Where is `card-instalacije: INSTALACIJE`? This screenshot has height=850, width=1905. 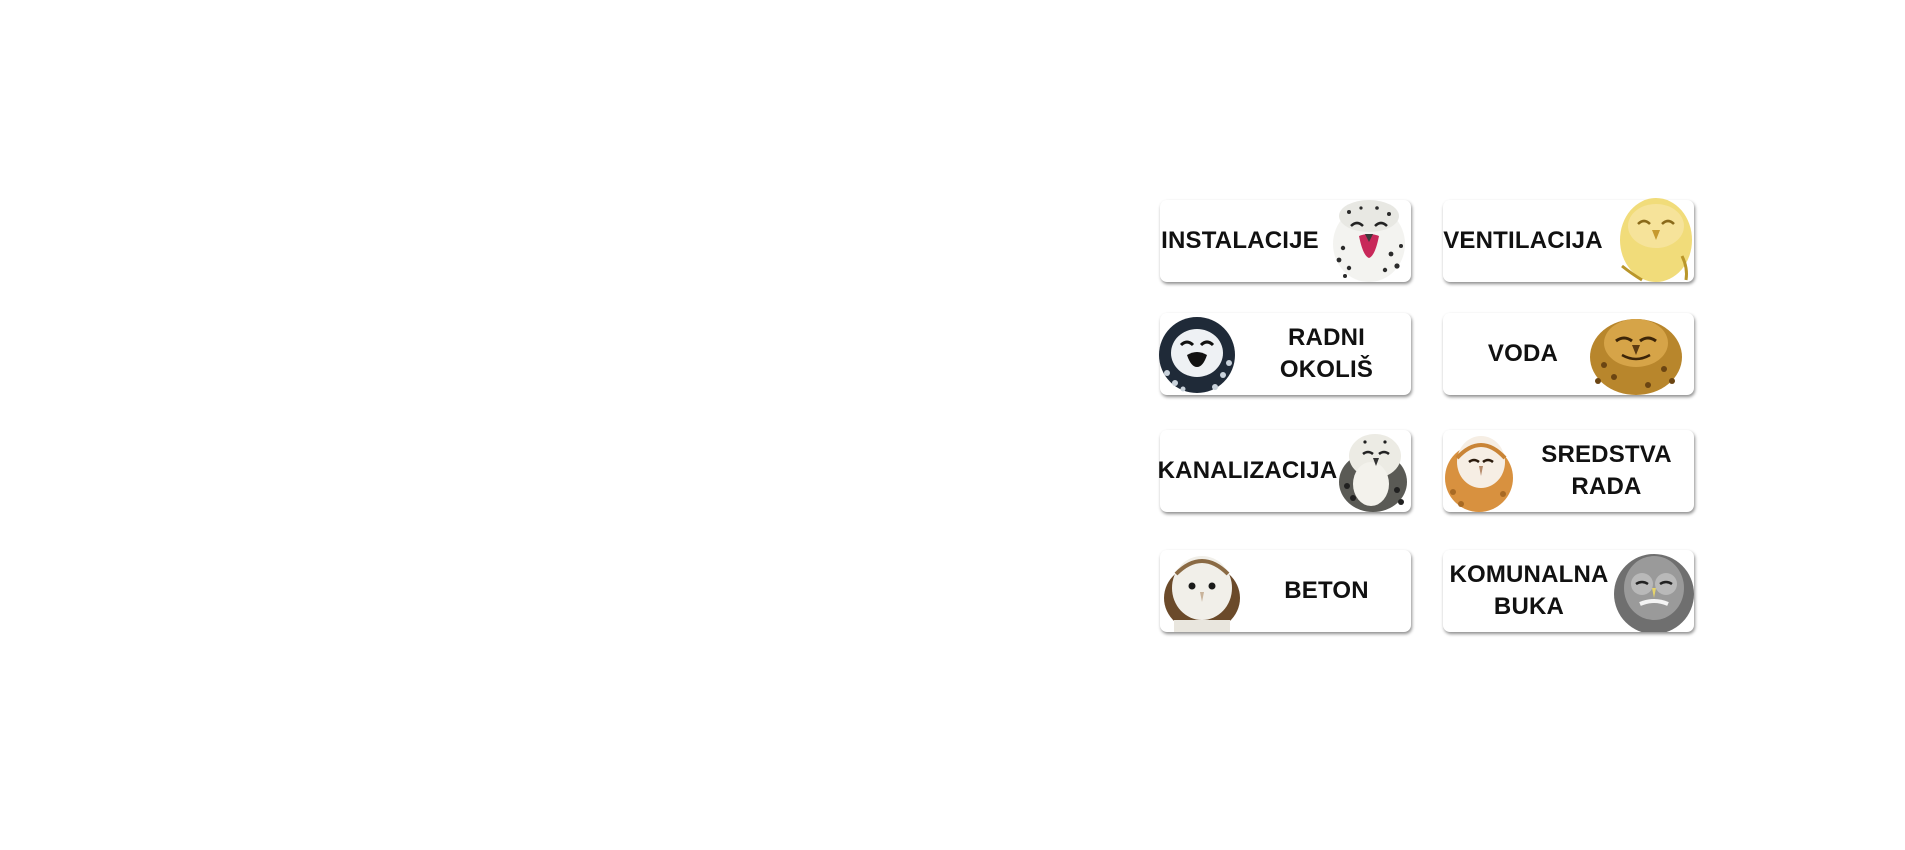 card-instalacije: INSTALACIJE is located at coordinates (1285, 241).